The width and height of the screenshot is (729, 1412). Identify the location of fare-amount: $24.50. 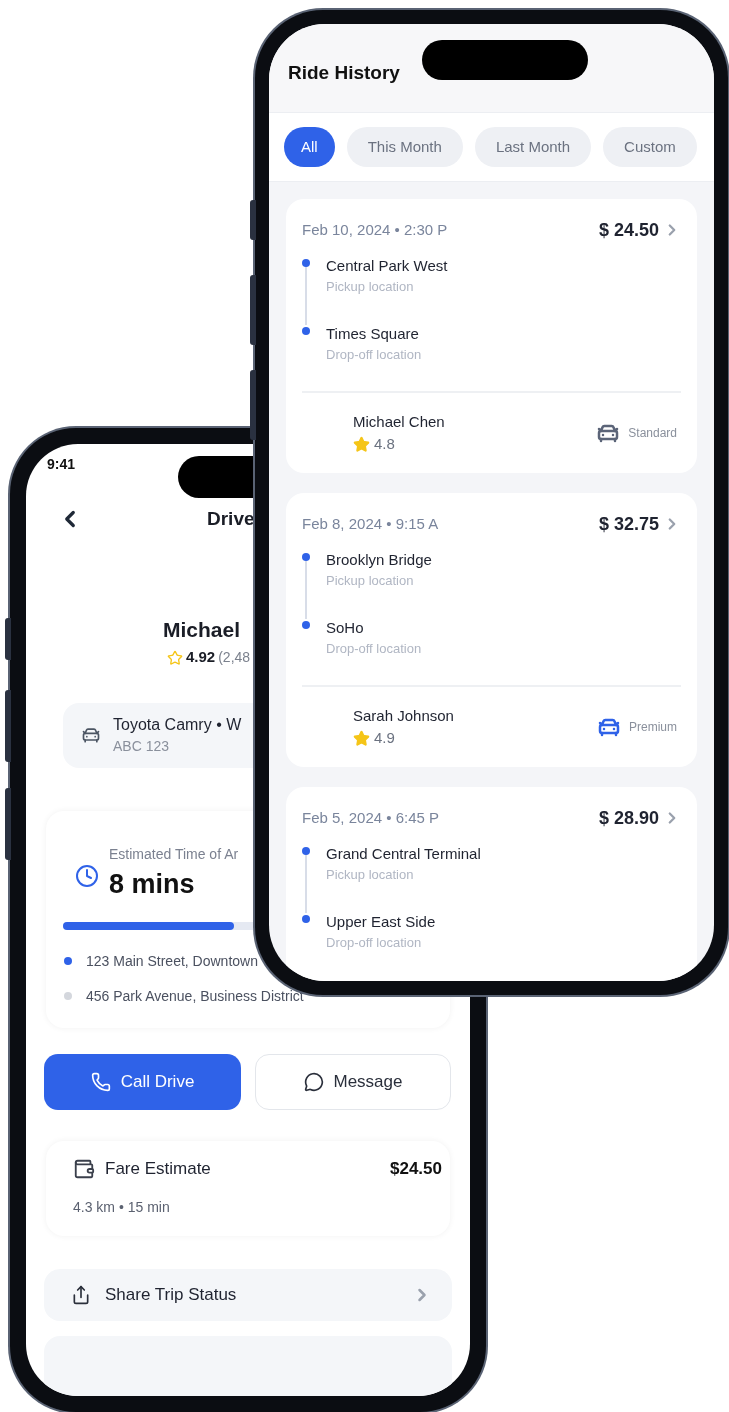
(416, 1169).